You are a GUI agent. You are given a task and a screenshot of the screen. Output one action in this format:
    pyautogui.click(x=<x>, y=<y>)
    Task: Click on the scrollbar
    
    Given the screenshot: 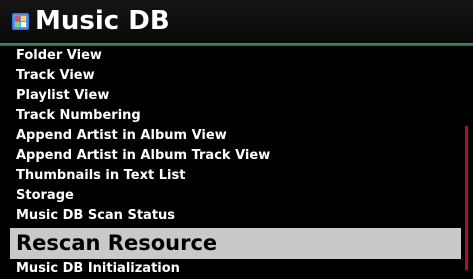 What is the action you would take?
    pyautogui.click(x=466, y=198)
    